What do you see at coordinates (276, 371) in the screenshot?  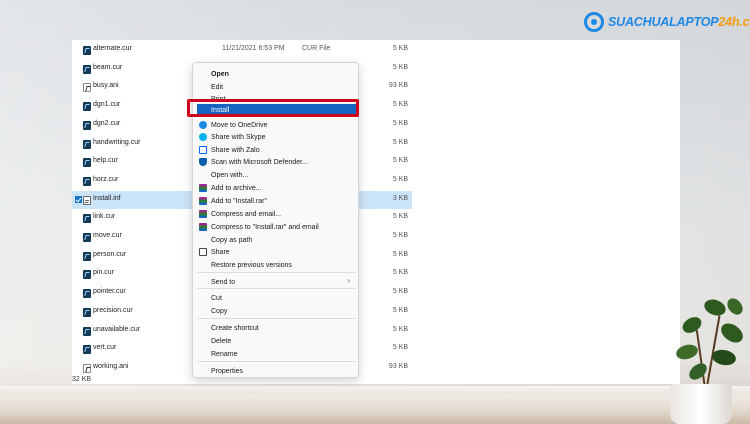 I see `menu-item-properties: Properties` at bounding box center [276, 371].